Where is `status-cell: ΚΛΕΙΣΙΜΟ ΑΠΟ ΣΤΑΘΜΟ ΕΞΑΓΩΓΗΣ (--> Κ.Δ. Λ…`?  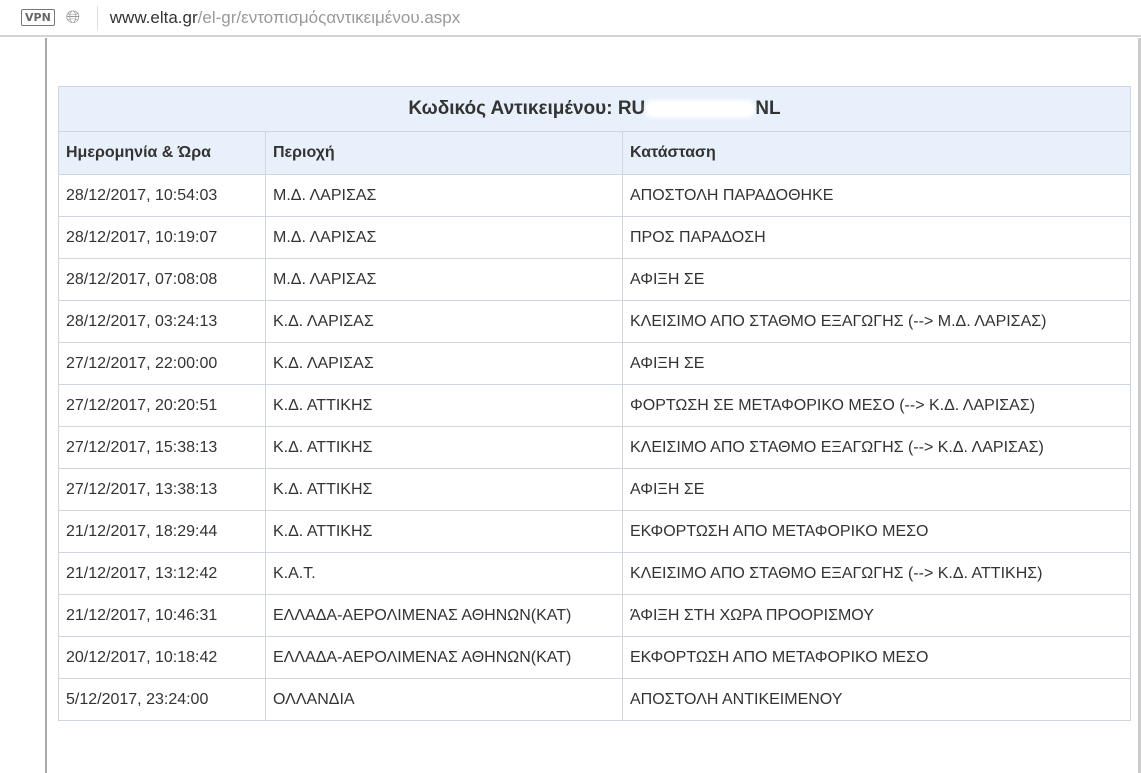
status-cell: ΚΛΕΙΣΙΜΟ ΑΠΟ ΣΤΑΘΜΟ ΕΞΑΓΩΓΗΣ (--> Κ.Δ. Λ… is located at coordinates (876, 447).